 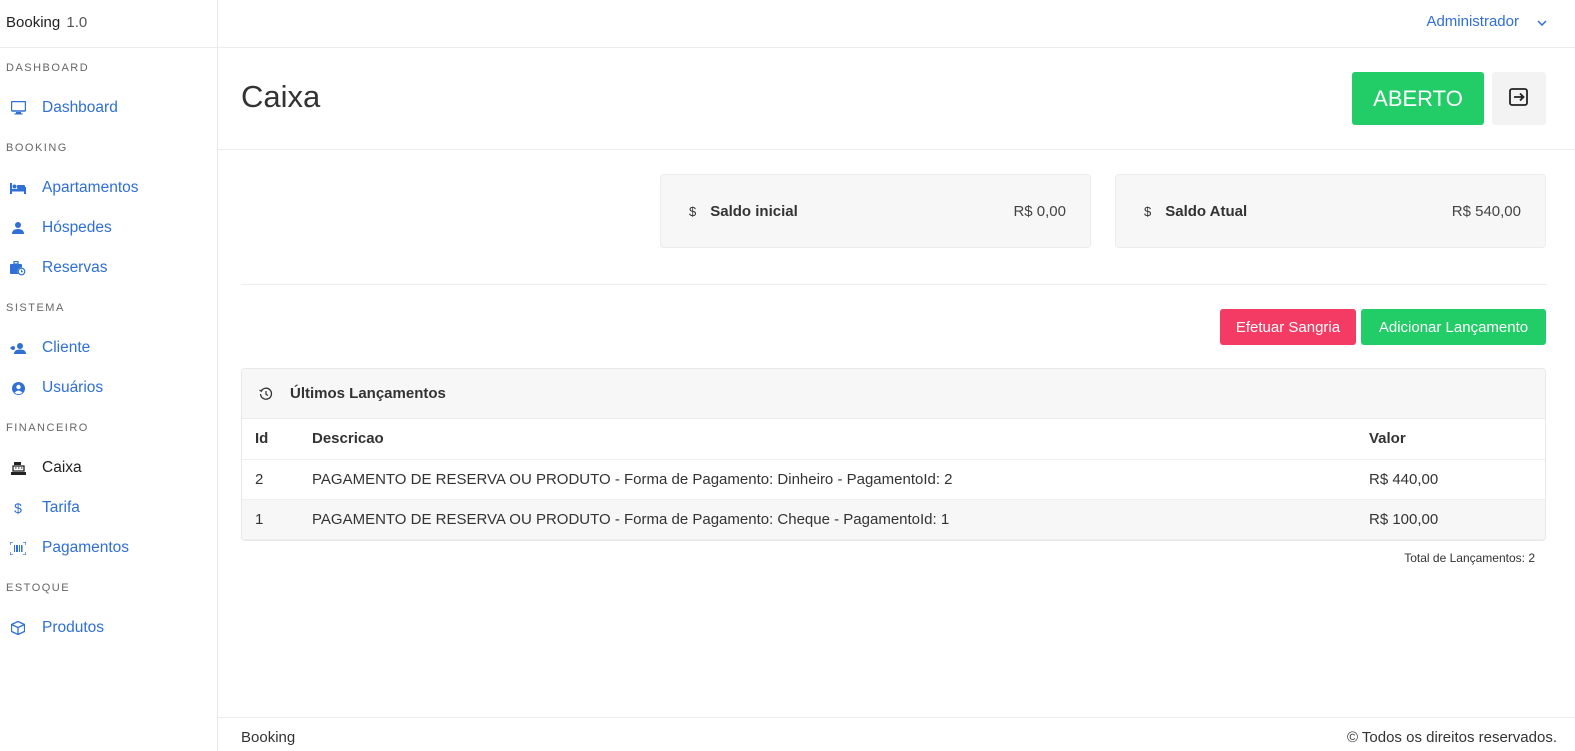 What do you see at coordinates (47, 428) in the screenshot?
I see `nav-section-financeiro: FINANCEIRO` at bounding box center [47, 428].